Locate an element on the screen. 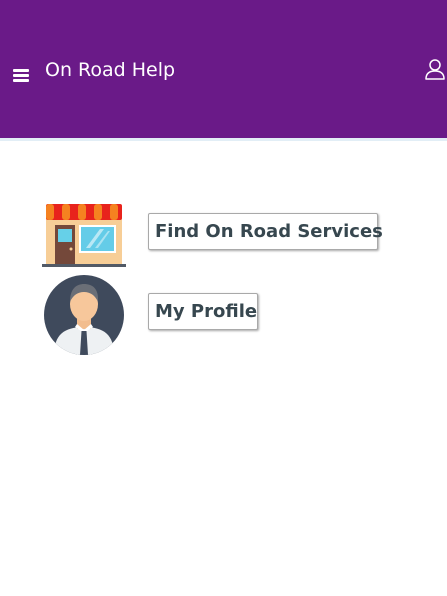 This screenshot has height=596, width=447. header-divider is located at coordinates (223, 139).